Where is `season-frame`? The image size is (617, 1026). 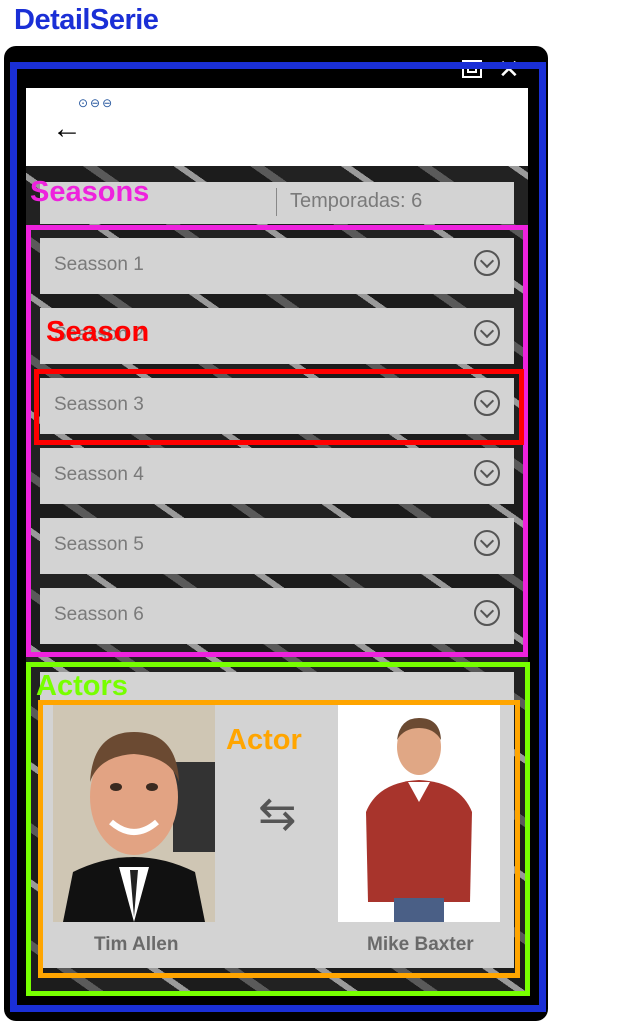 season-frame is located at coordinates (279, 407).